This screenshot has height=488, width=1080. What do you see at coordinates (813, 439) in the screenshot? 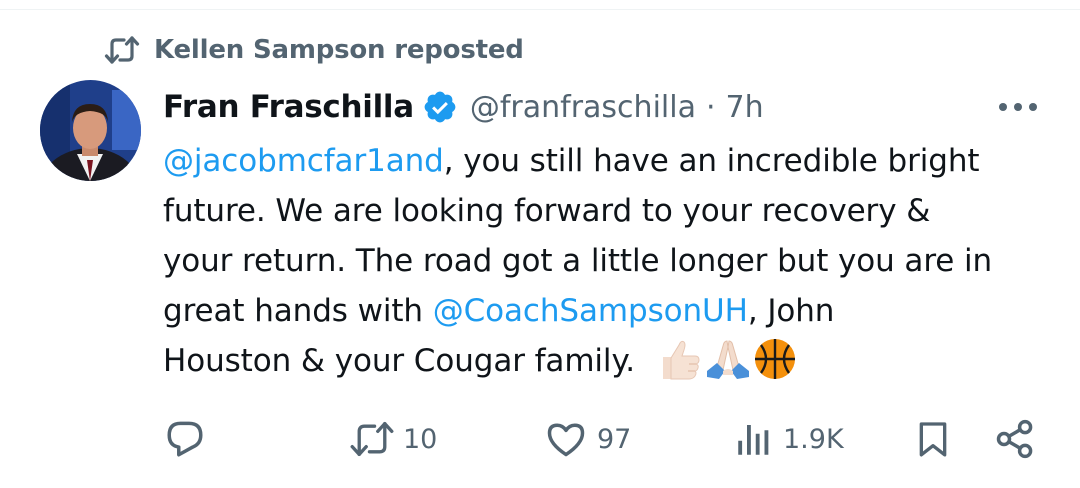
I see `views-count: 1.9K` at bounding box center [813, 439].